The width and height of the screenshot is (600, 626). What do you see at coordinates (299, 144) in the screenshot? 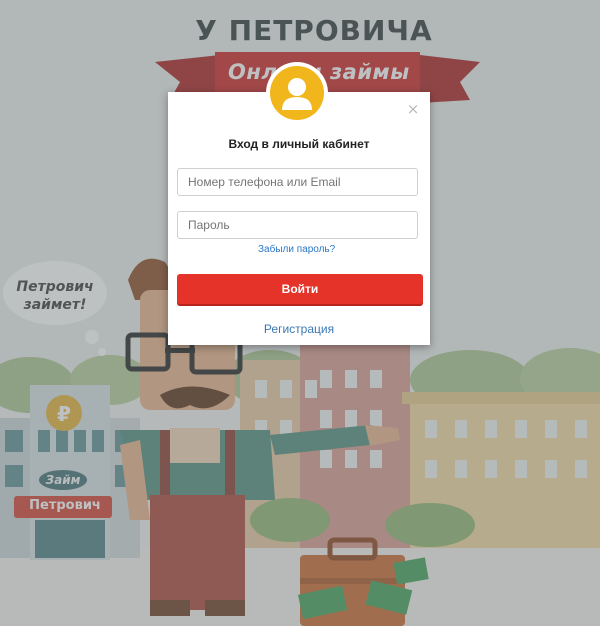
I see `modal-title: Вход в личный кабинет` at bounding box center [299, 144].